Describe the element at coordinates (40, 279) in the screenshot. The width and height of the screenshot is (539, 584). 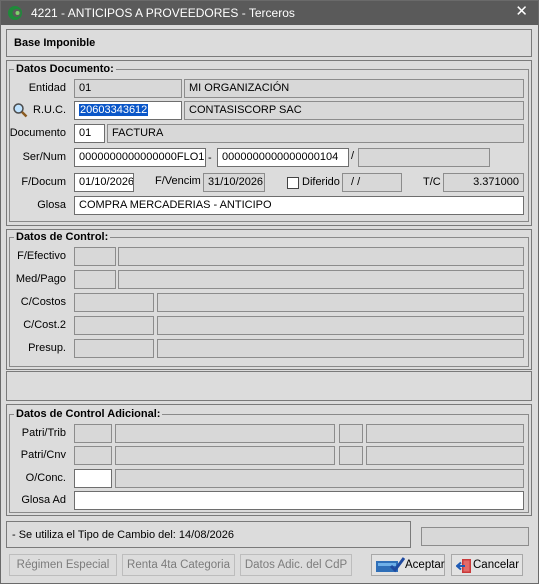
I see `medpago-label: Med/Pago` at that location.